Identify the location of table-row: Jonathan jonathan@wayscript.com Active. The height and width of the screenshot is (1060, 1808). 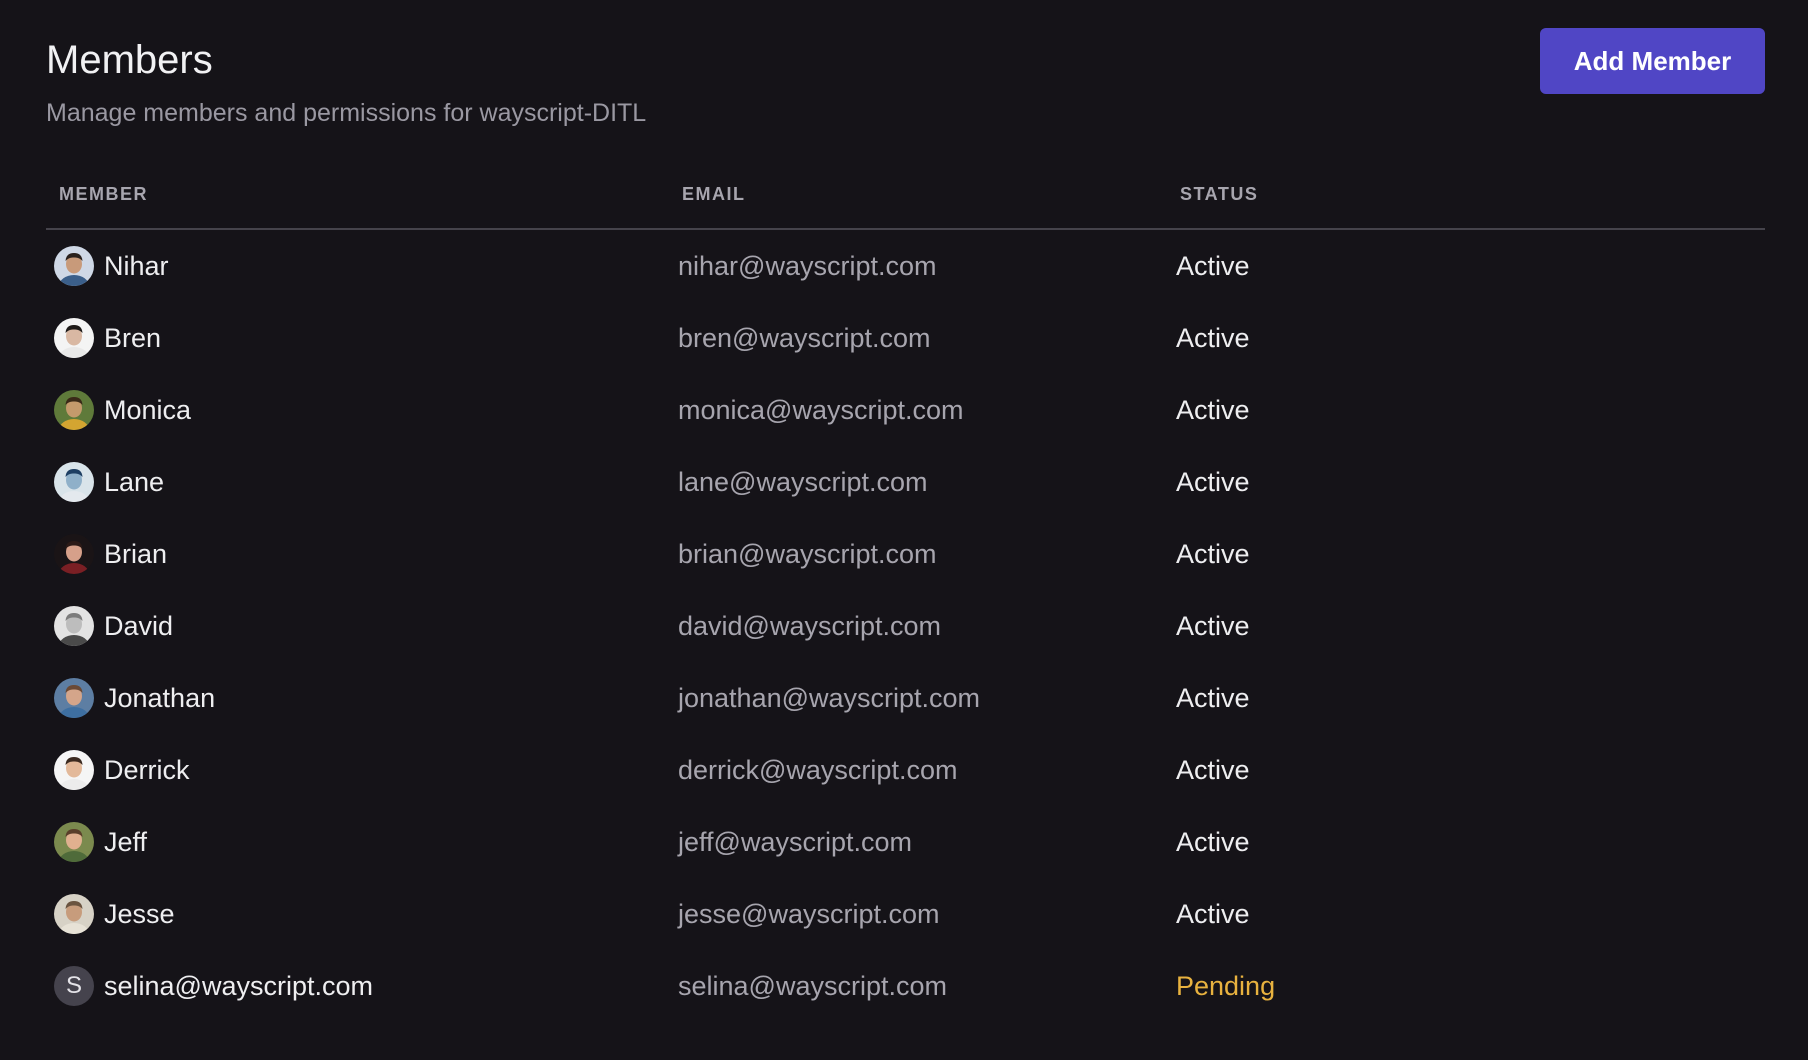
(905, 698).